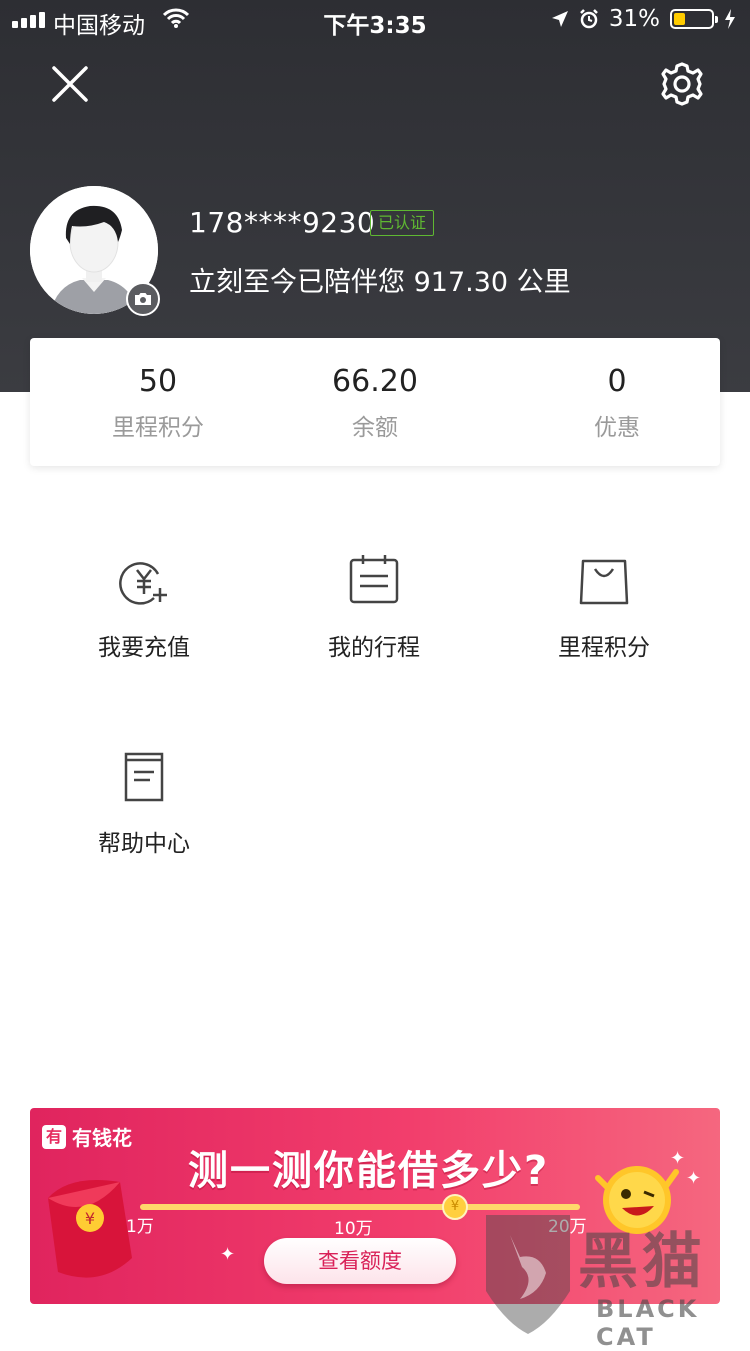 This screenshot has width=750, height=1351. What do you see at coordinates (144, 844) in the screenshot?
I see `menu-help-label: 帮助中心` at bounding box center [144, 844].